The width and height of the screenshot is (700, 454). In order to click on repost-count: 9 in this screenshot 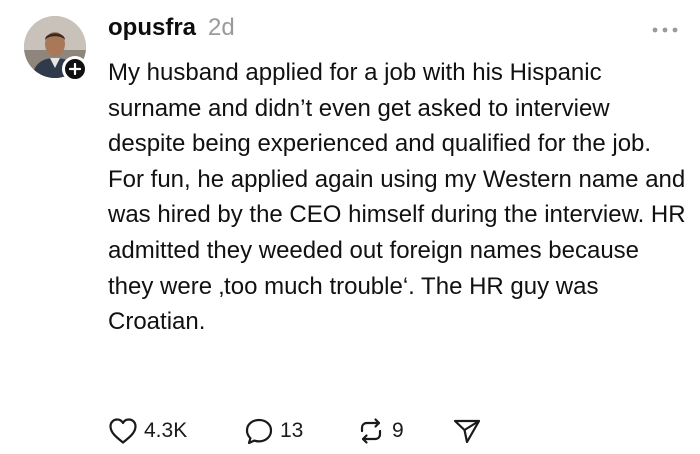, I will do `click(398, 430)`.